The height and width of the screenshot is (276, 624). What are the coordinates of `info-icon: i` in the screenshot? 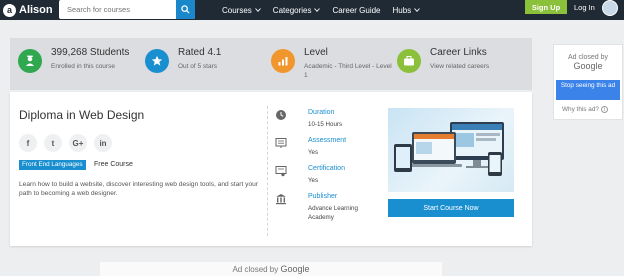 It's located at (604, 109).